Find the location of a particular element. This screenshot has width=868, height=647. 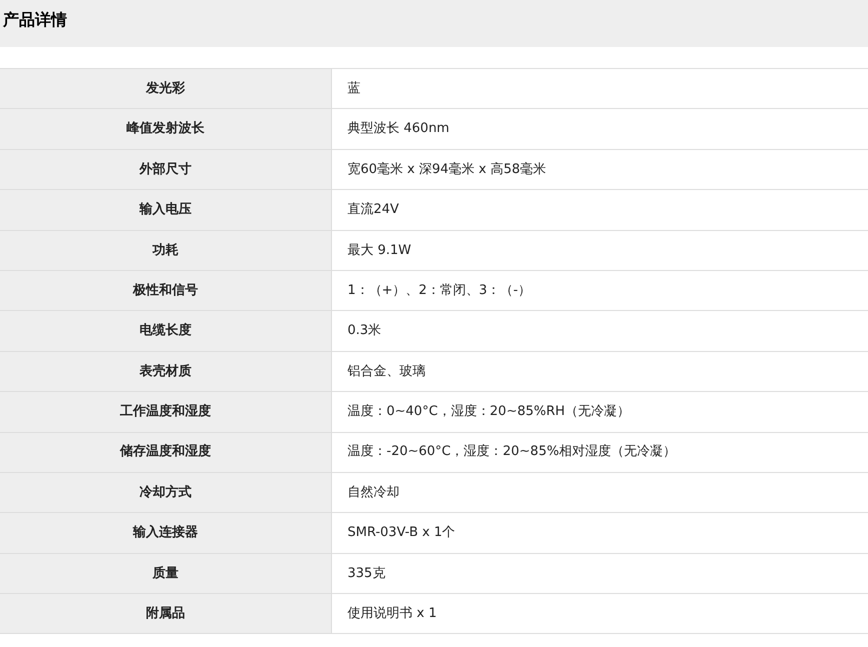

spec-label: 极性和信号 is located at coordinates (165, 290).